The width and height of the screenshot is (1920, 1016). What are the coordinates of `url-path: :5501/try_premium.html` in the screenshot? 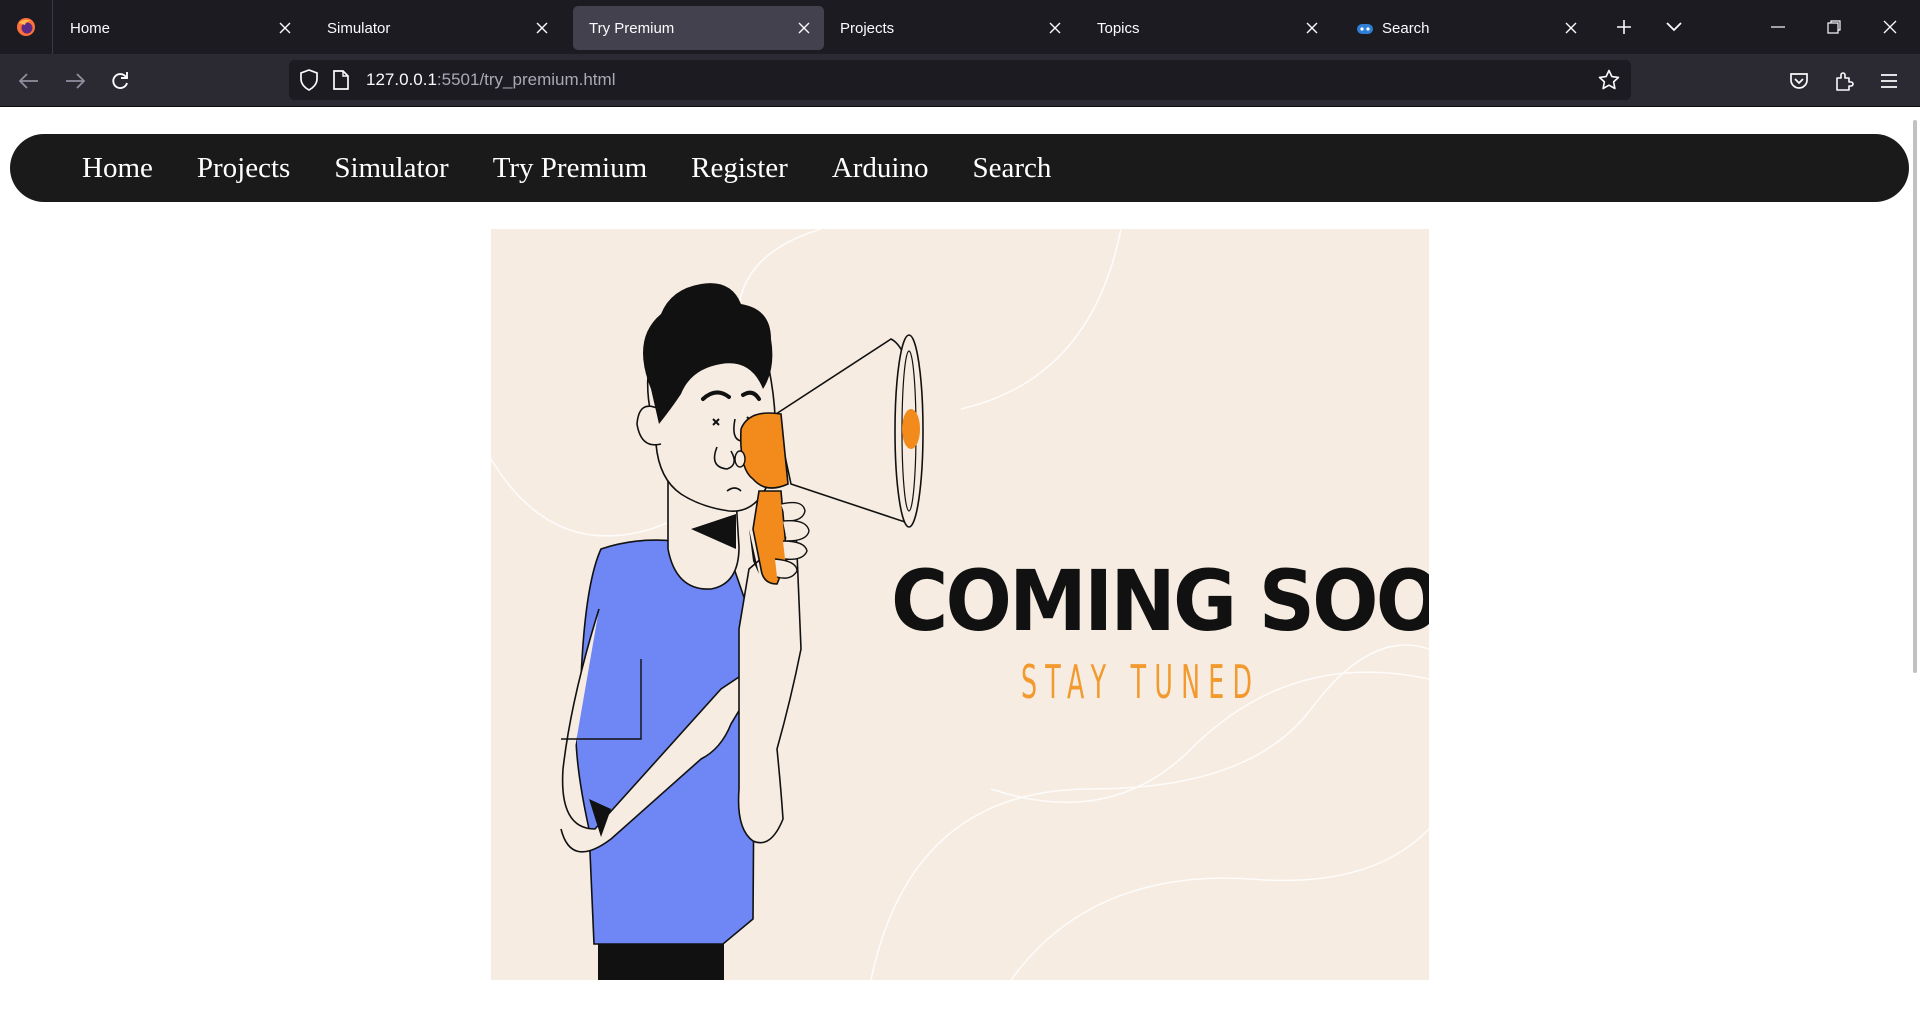 It's located at (526, 79).